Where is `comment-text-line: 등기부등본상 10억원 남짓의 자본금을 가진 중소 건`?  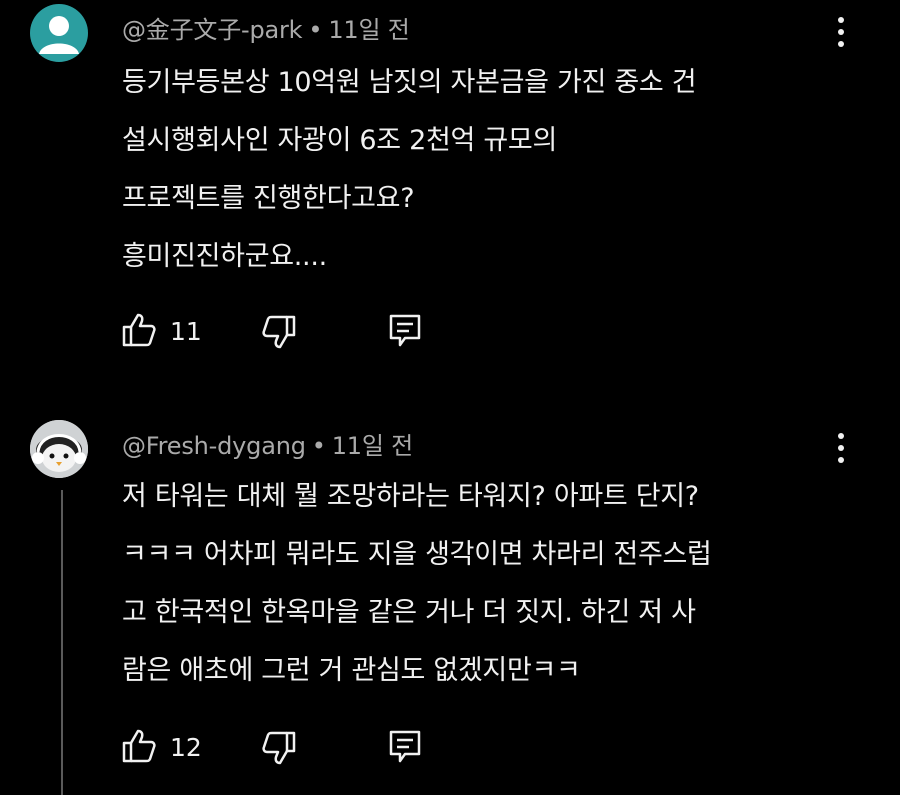 comment-text-line: 등기부등본상 10억원 남짓의 자본금을 가진 중소 건 is located at coordinates (409, 82).